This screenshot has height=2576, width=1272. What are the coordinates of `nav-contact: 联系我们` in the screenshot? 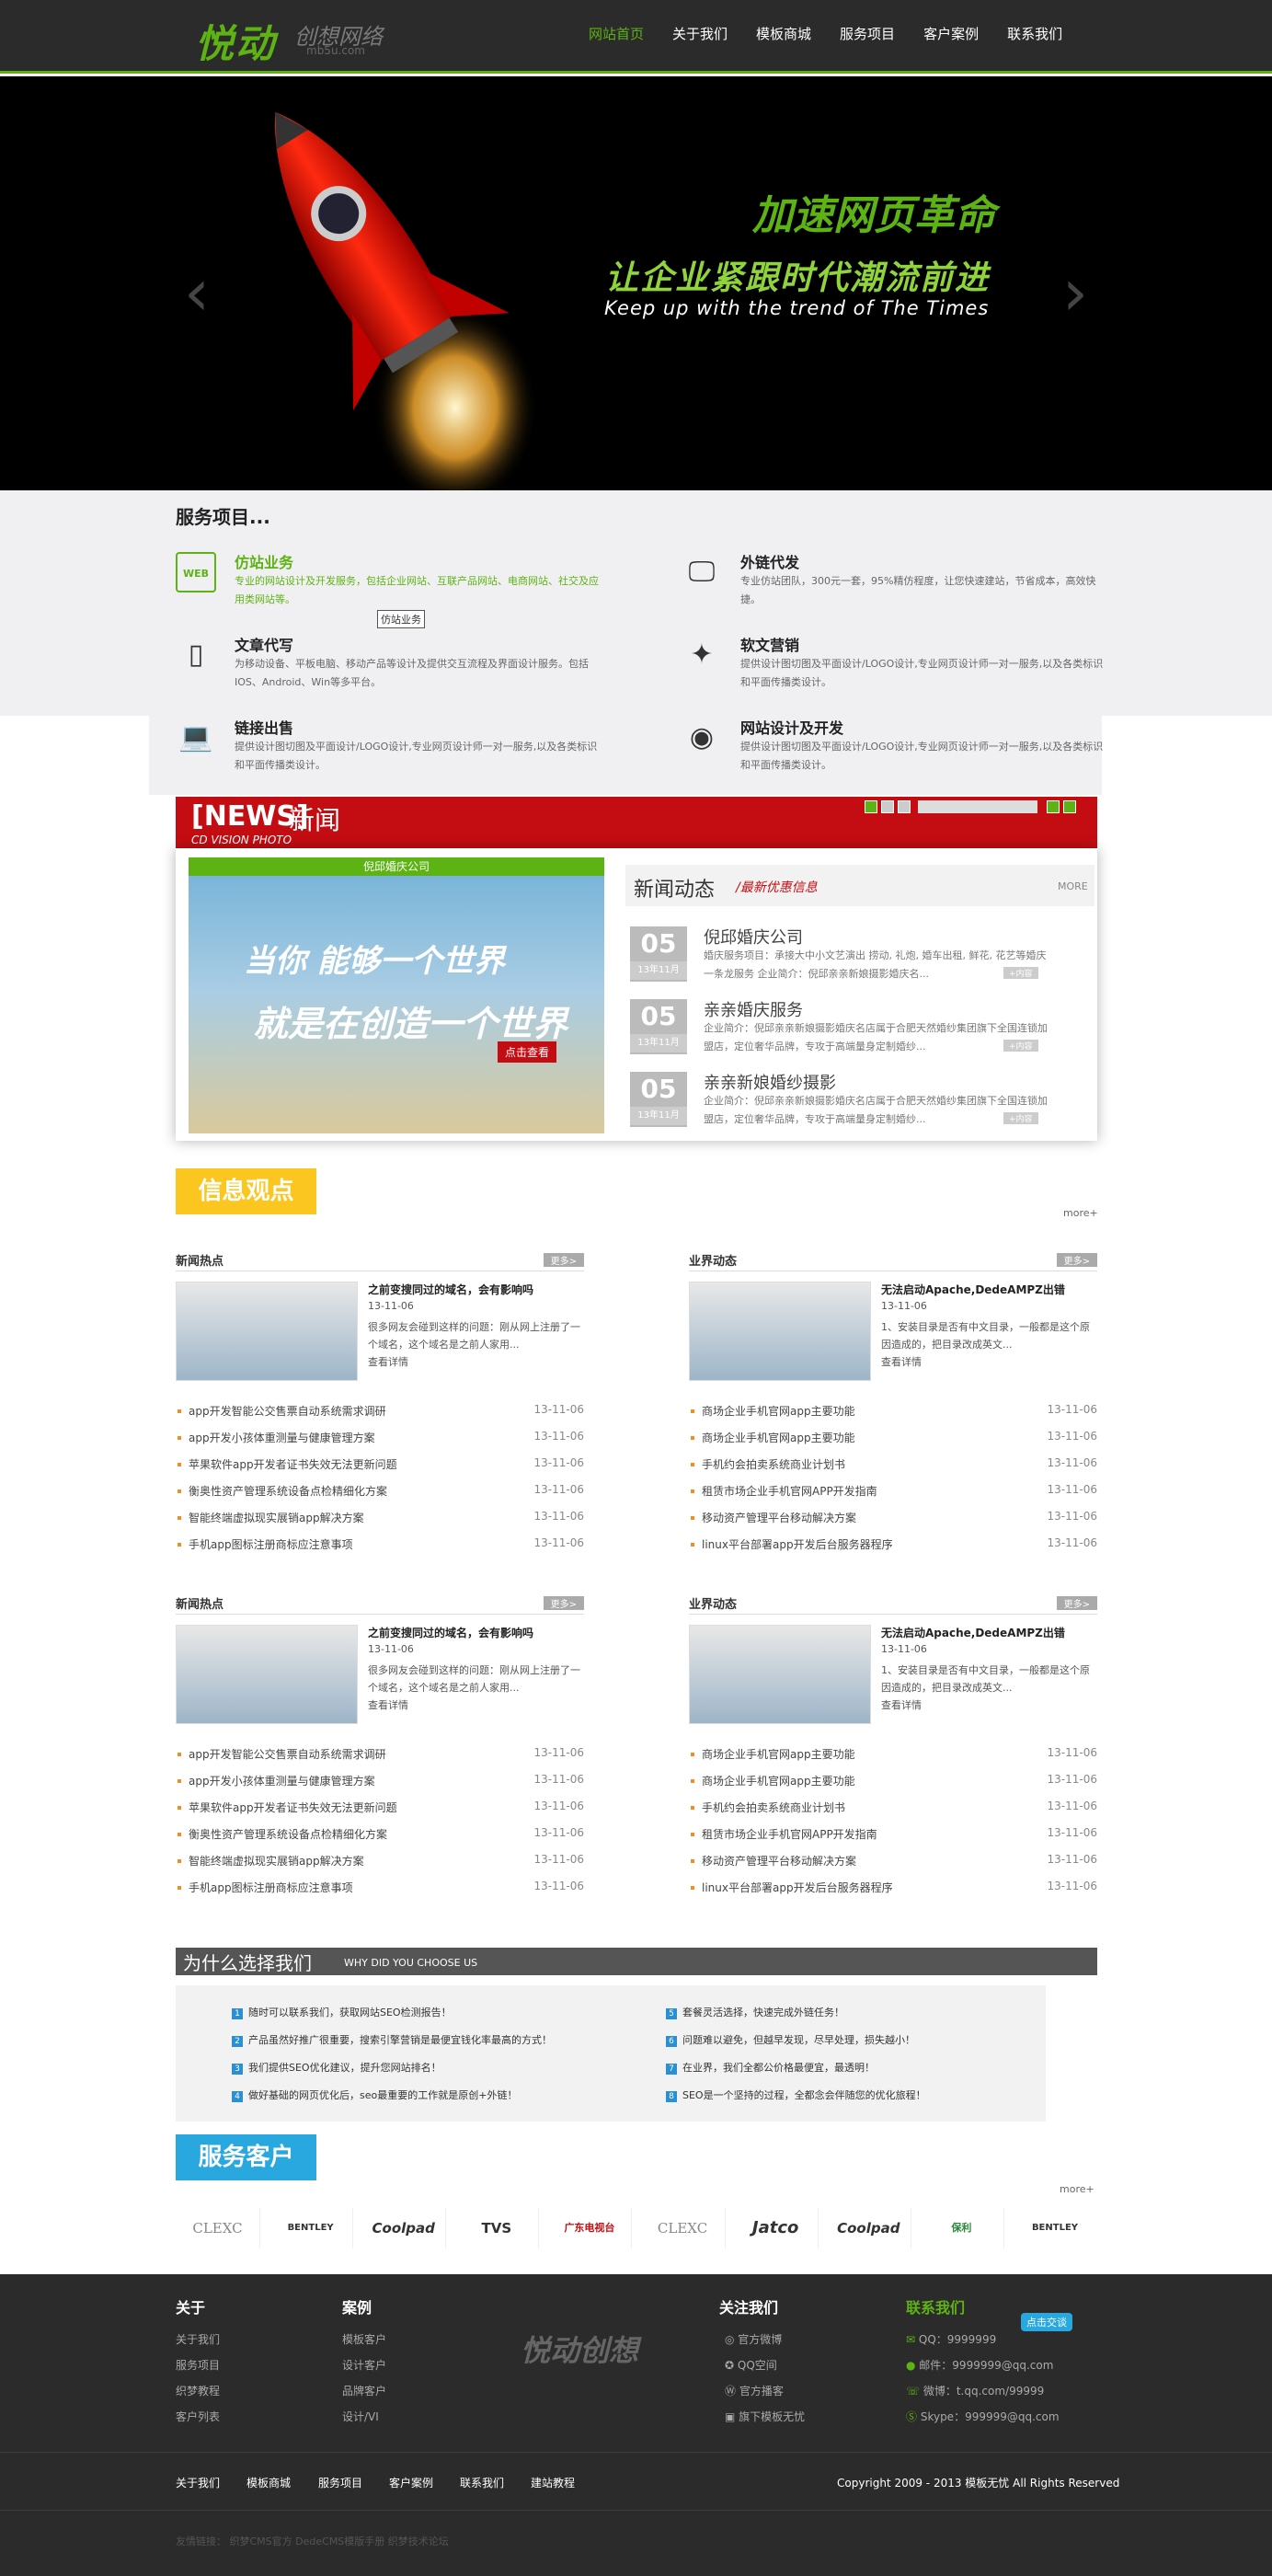 It's located at (1034, 33).